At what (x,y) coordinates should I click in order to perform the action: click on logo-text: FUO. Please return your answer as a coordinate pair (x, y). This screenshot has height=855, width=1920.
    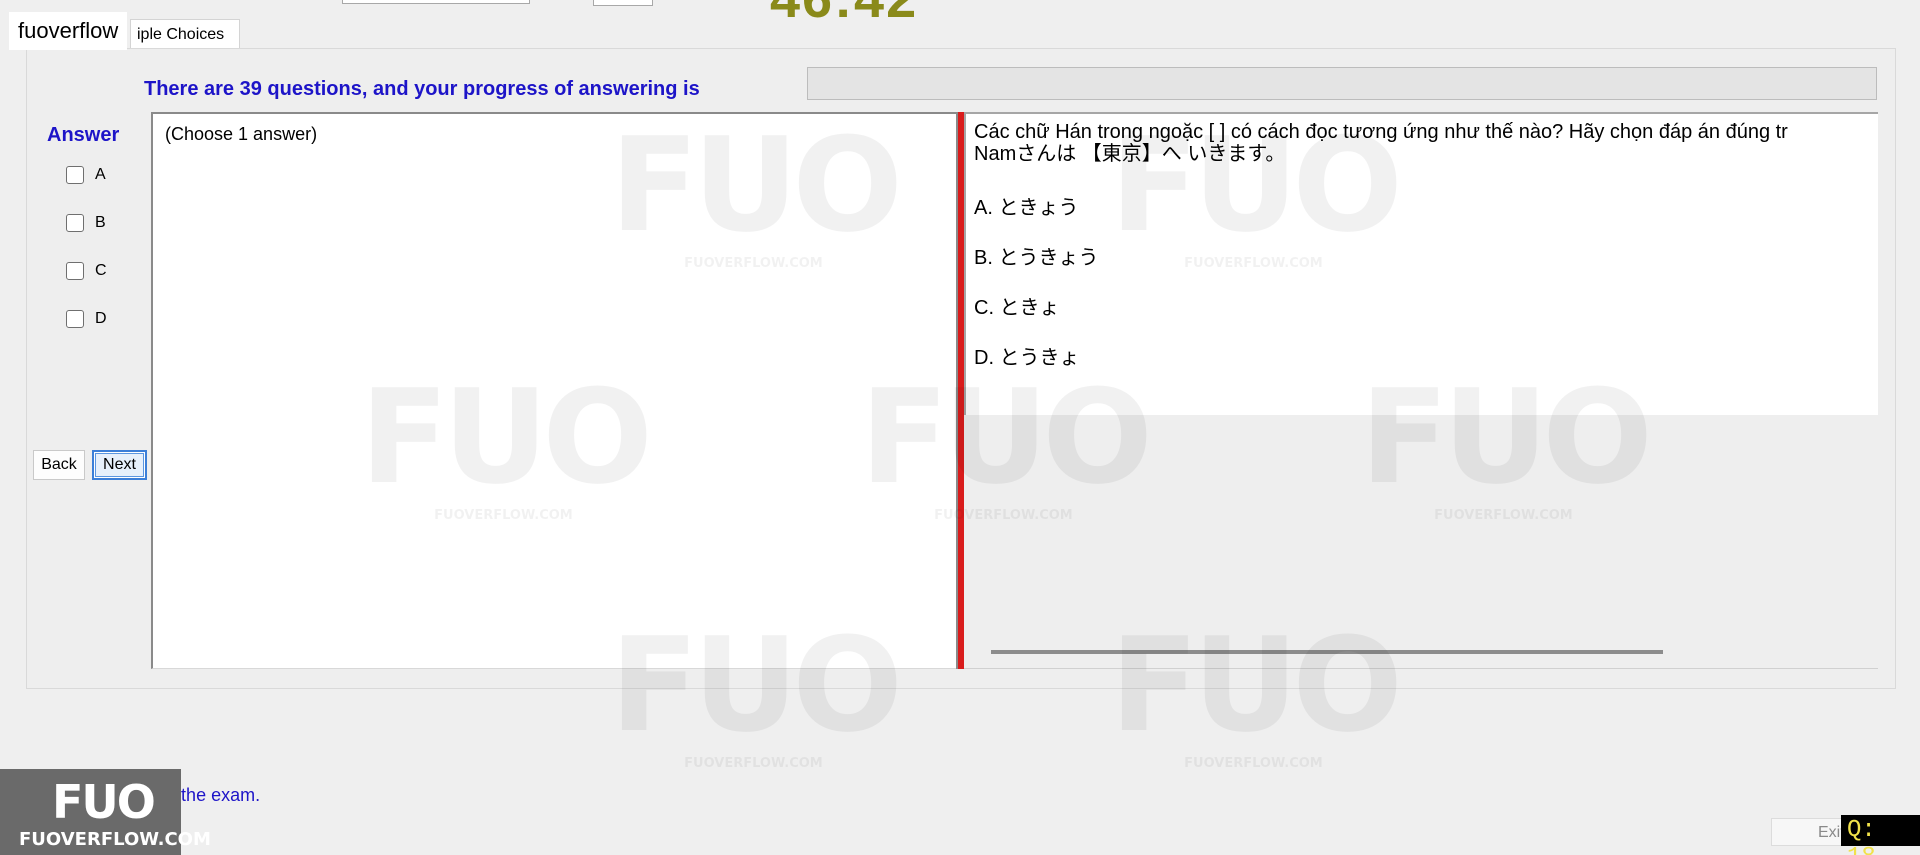
    Looking at the image, I should click on (104, 802).